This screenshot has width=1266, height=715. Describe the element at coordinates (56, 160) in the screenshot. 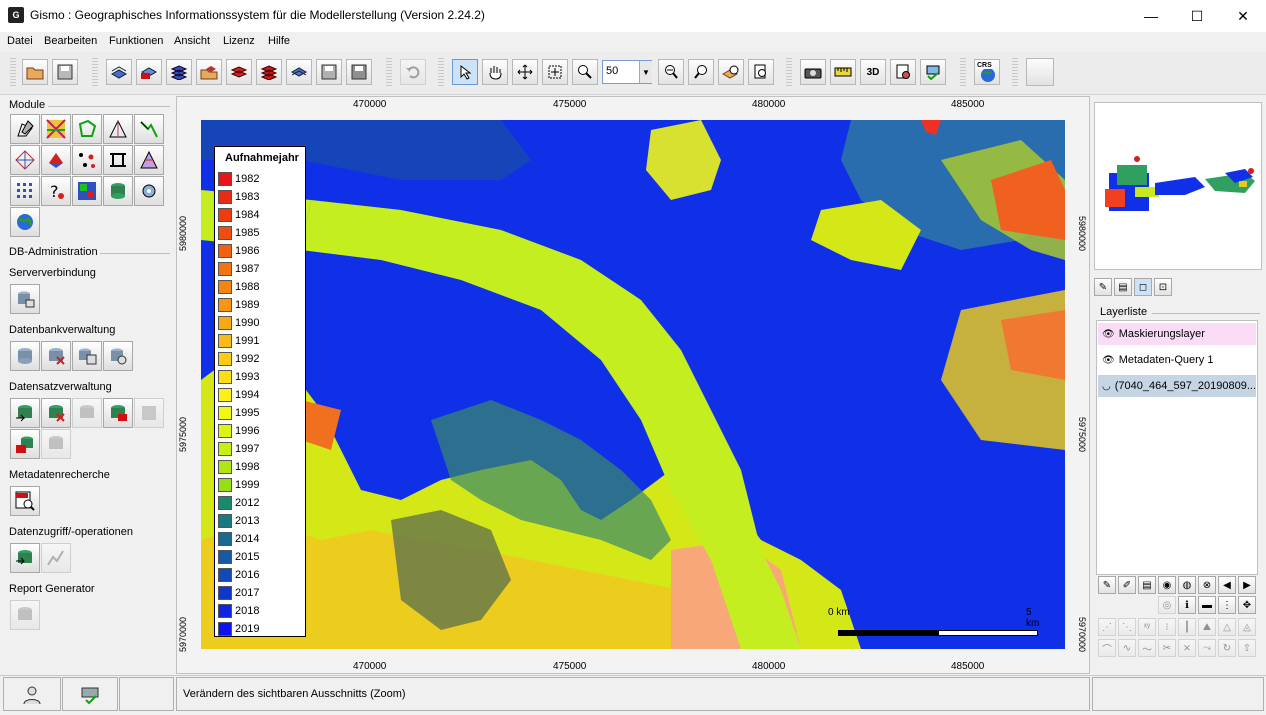

I see `module-volume-icon` at that location.